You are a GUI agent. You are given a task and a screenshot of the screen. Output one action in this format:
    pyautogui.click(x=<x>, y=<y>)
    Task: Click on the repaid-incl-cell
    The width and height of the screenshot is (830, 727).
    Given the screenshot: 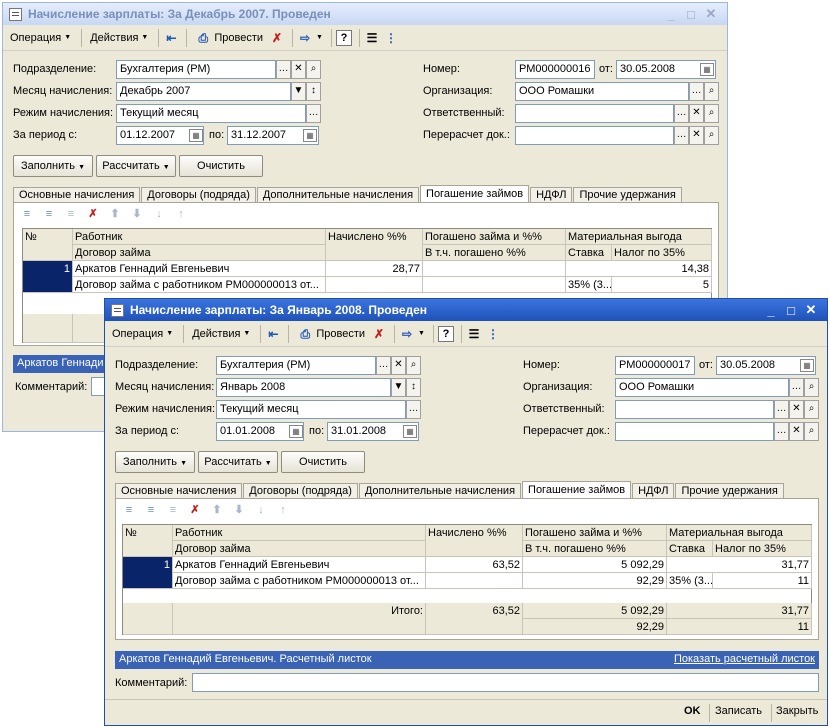 What is the action you would take?
    pyautogui.click(x=494, y=285)
    